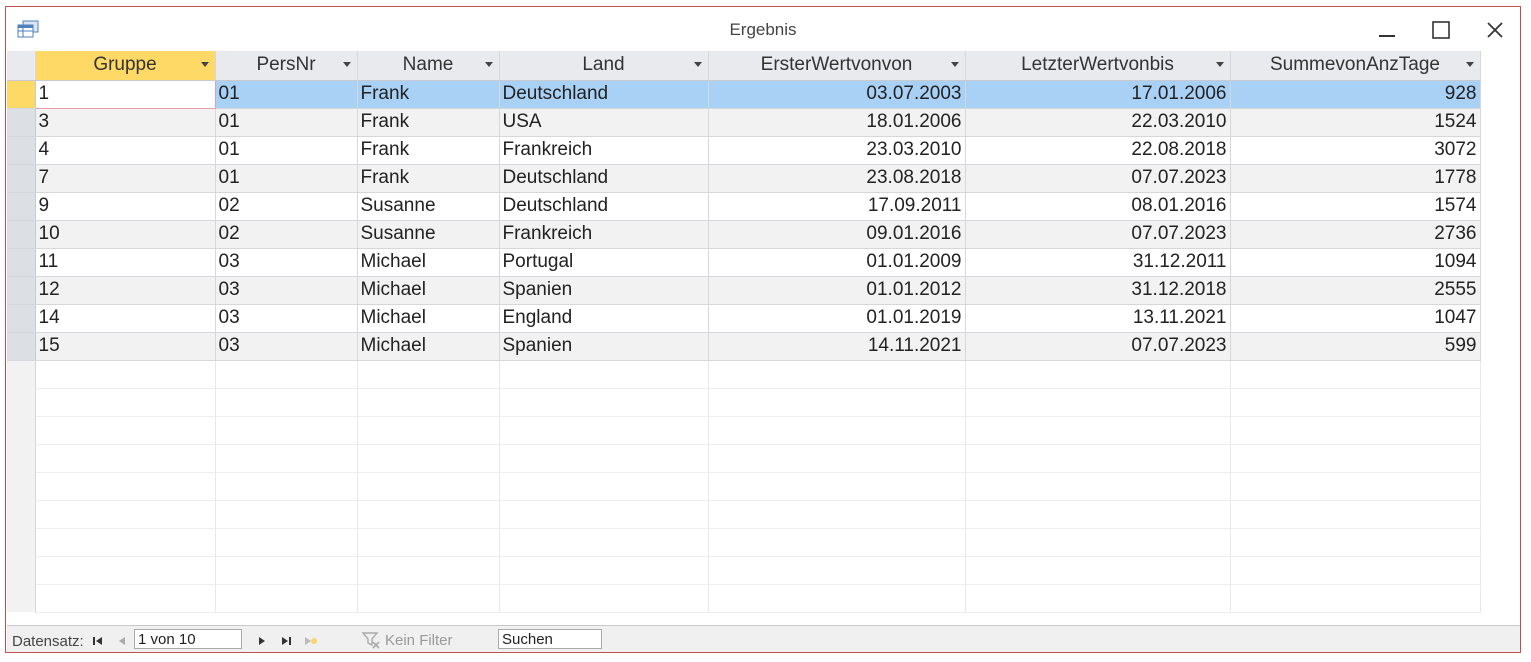 The width and height of the screenshot is (1531, 662). Describe the element at coordinates (763, 28) in the screenshot. I see `title-bar: Ergebnis` at that location.